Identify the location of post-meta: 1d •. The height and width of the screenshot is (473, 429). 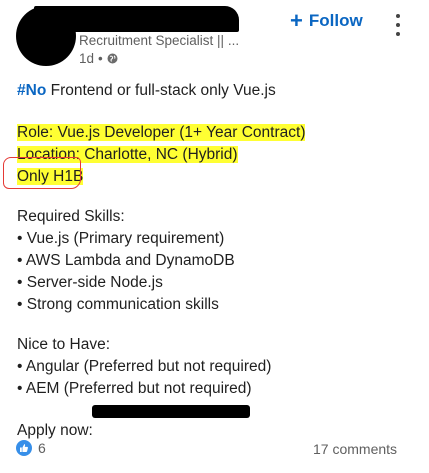
(98, 58).